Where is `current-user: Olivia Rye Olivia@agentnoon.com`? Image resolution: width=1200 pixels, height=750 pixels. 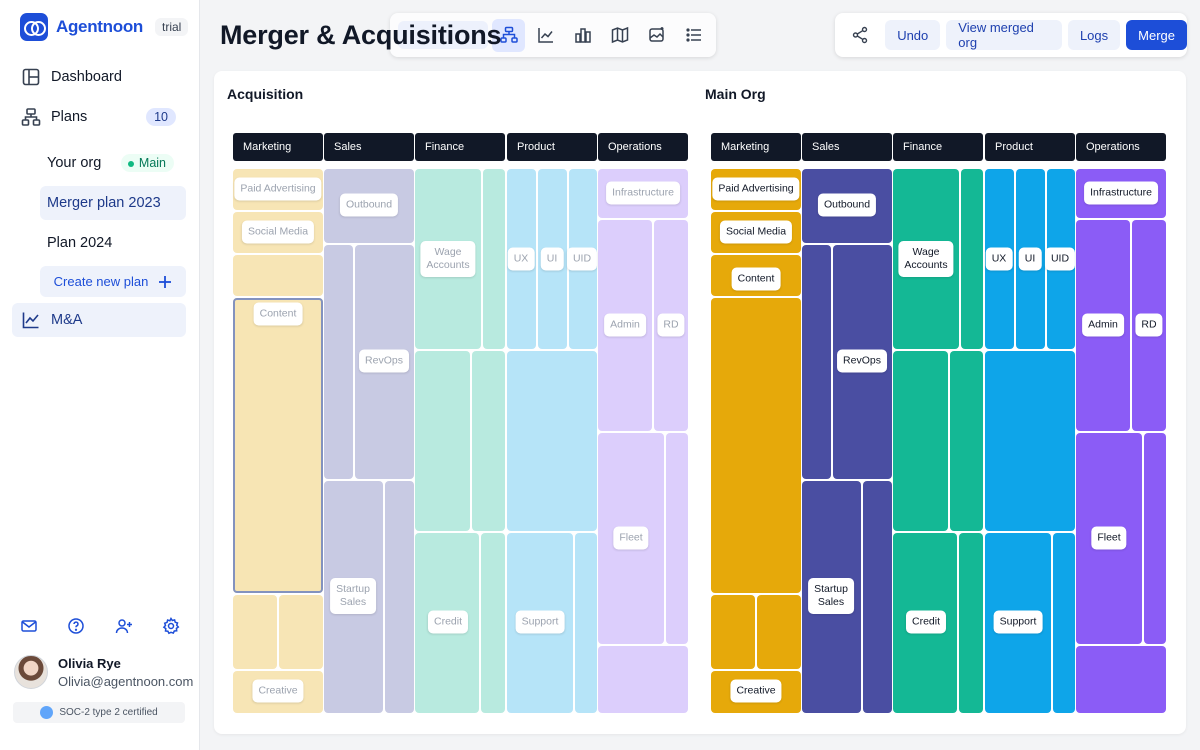
current-user: Olivia Rye Olivia@agentnoon.com is located at coordinates (103, 672).